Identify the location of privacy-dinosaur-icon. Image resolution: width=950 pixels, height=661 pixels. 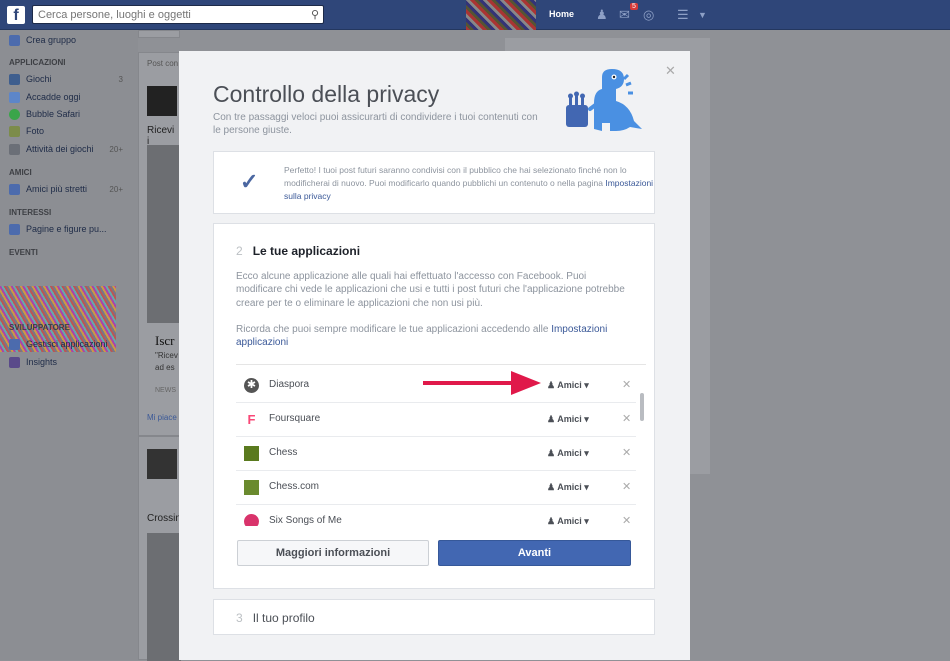
(604, 100).